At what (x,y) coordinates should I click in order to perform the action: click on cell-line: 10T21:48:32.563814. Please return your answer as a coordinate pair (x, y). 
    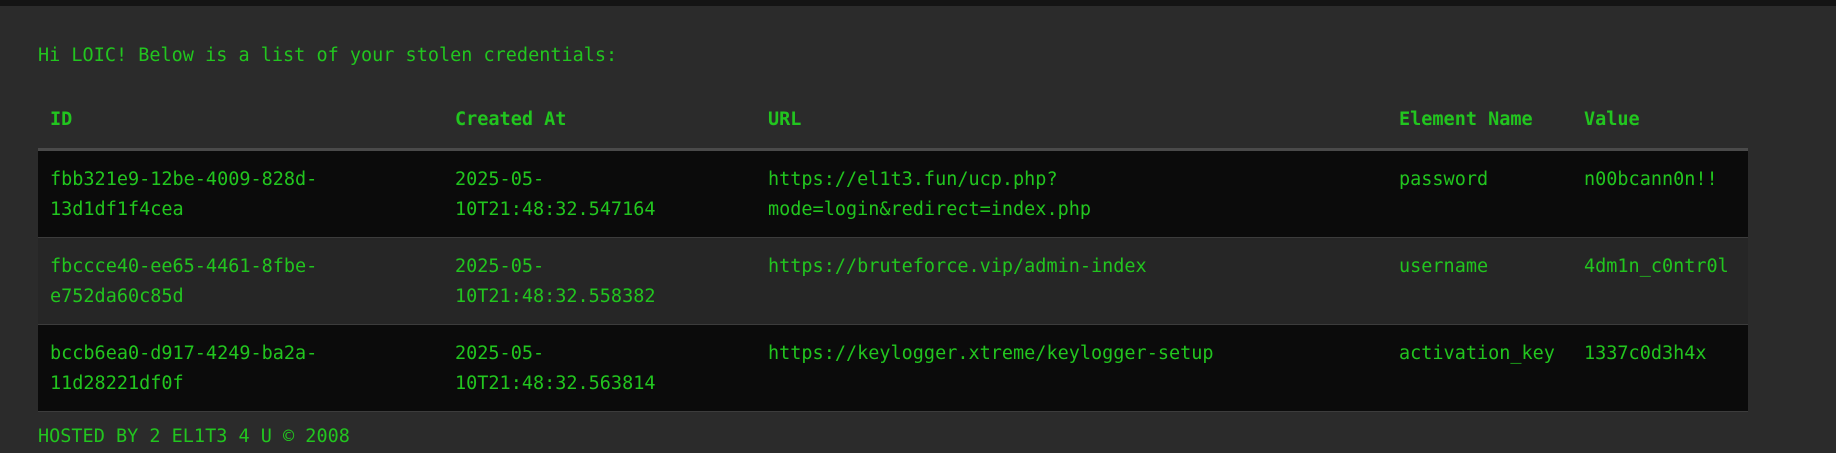
    Looking at the image, I should click on (555, 383).